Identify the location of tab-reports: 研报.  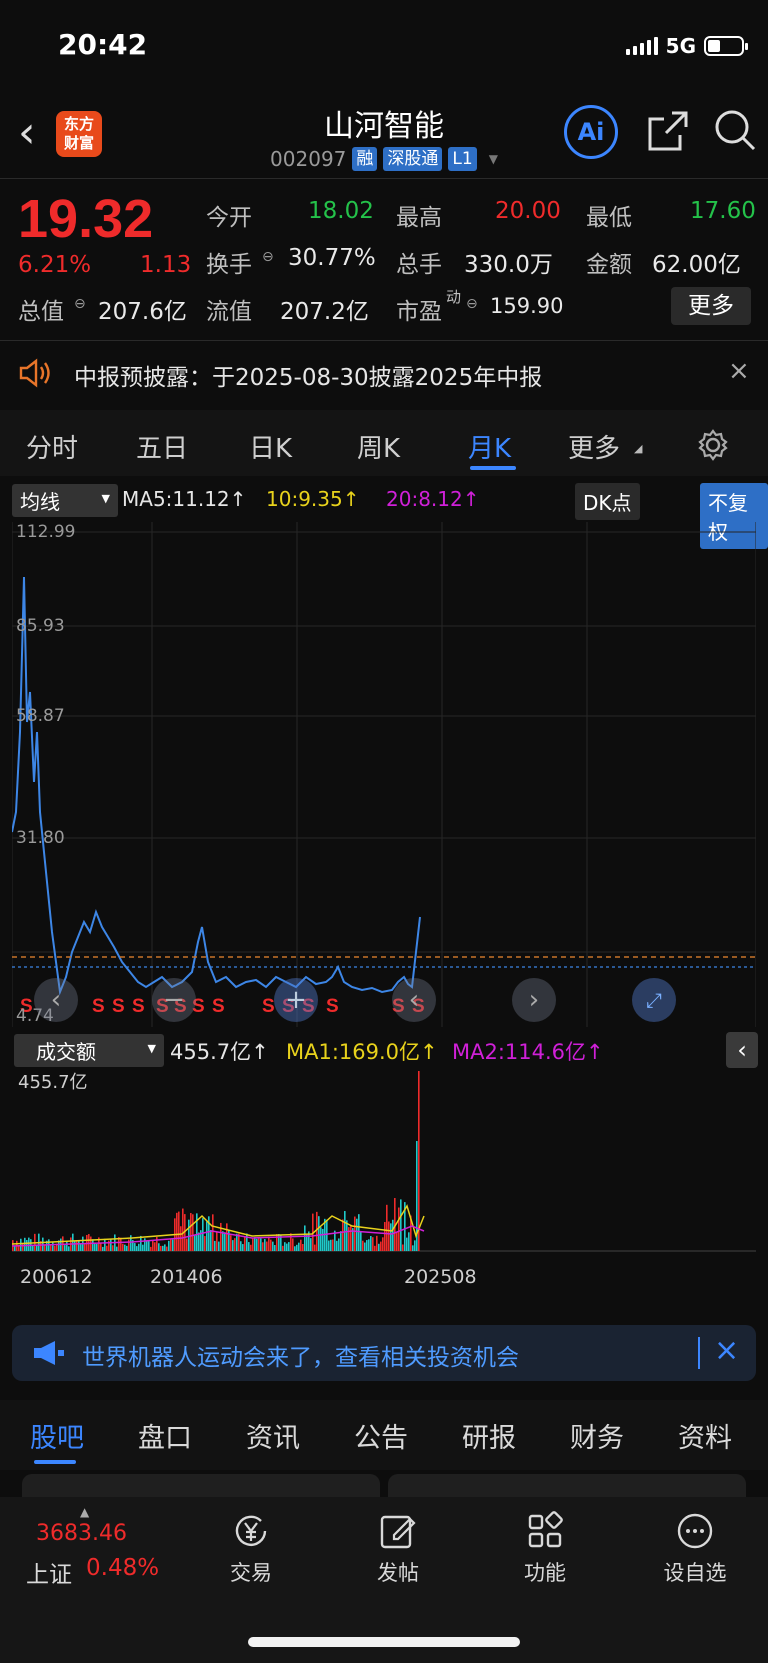
(489, 1435).